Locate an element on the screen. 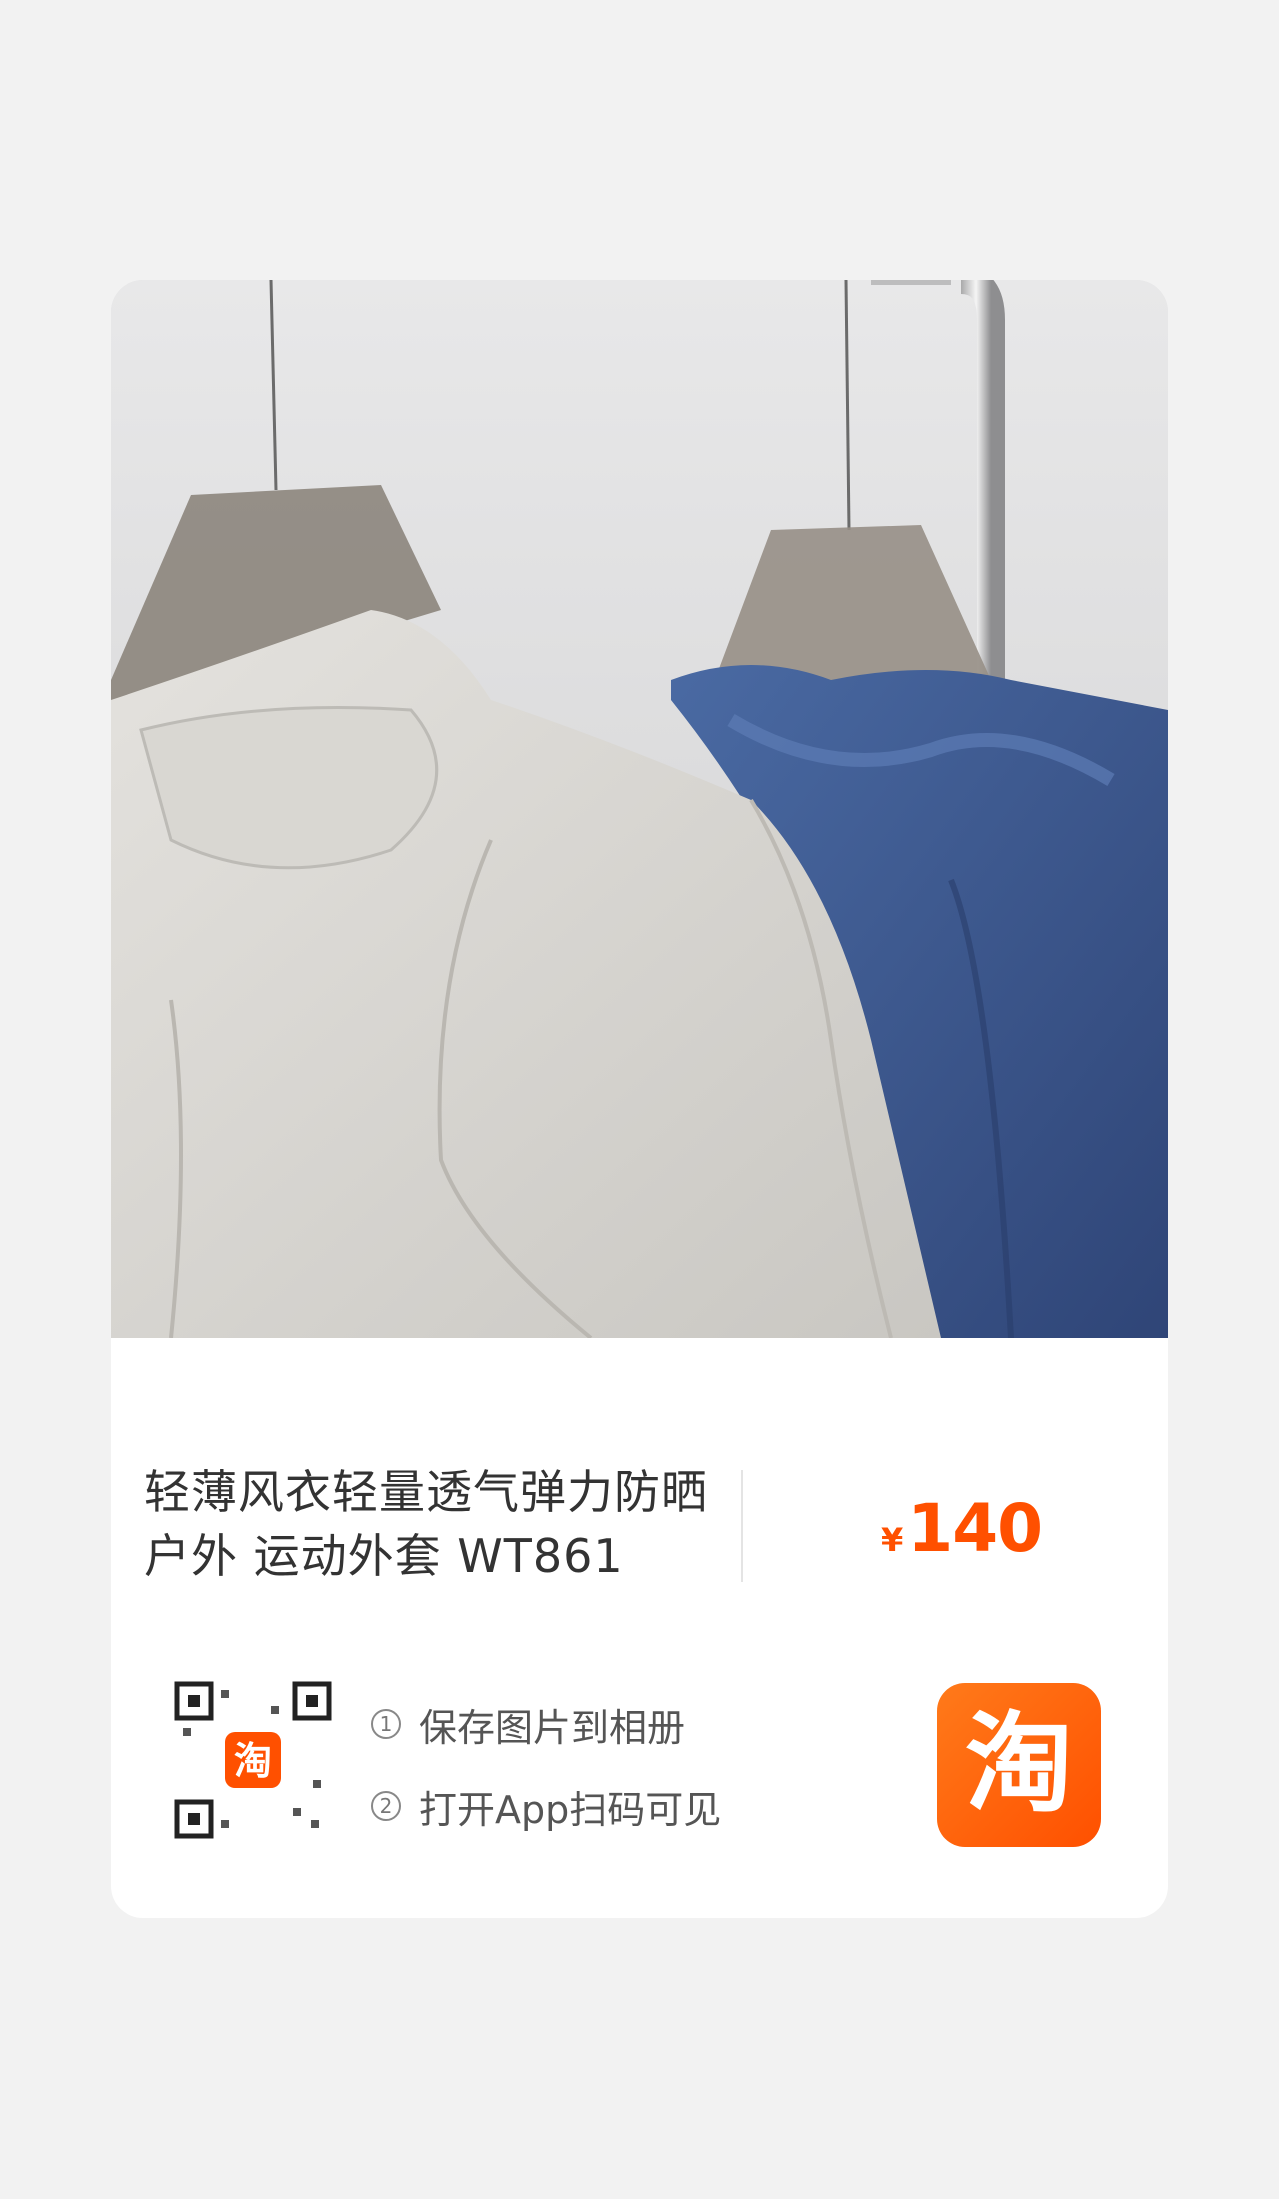  step-2: 2 打开App扫码可见 is located at coordinates (546, 1807).